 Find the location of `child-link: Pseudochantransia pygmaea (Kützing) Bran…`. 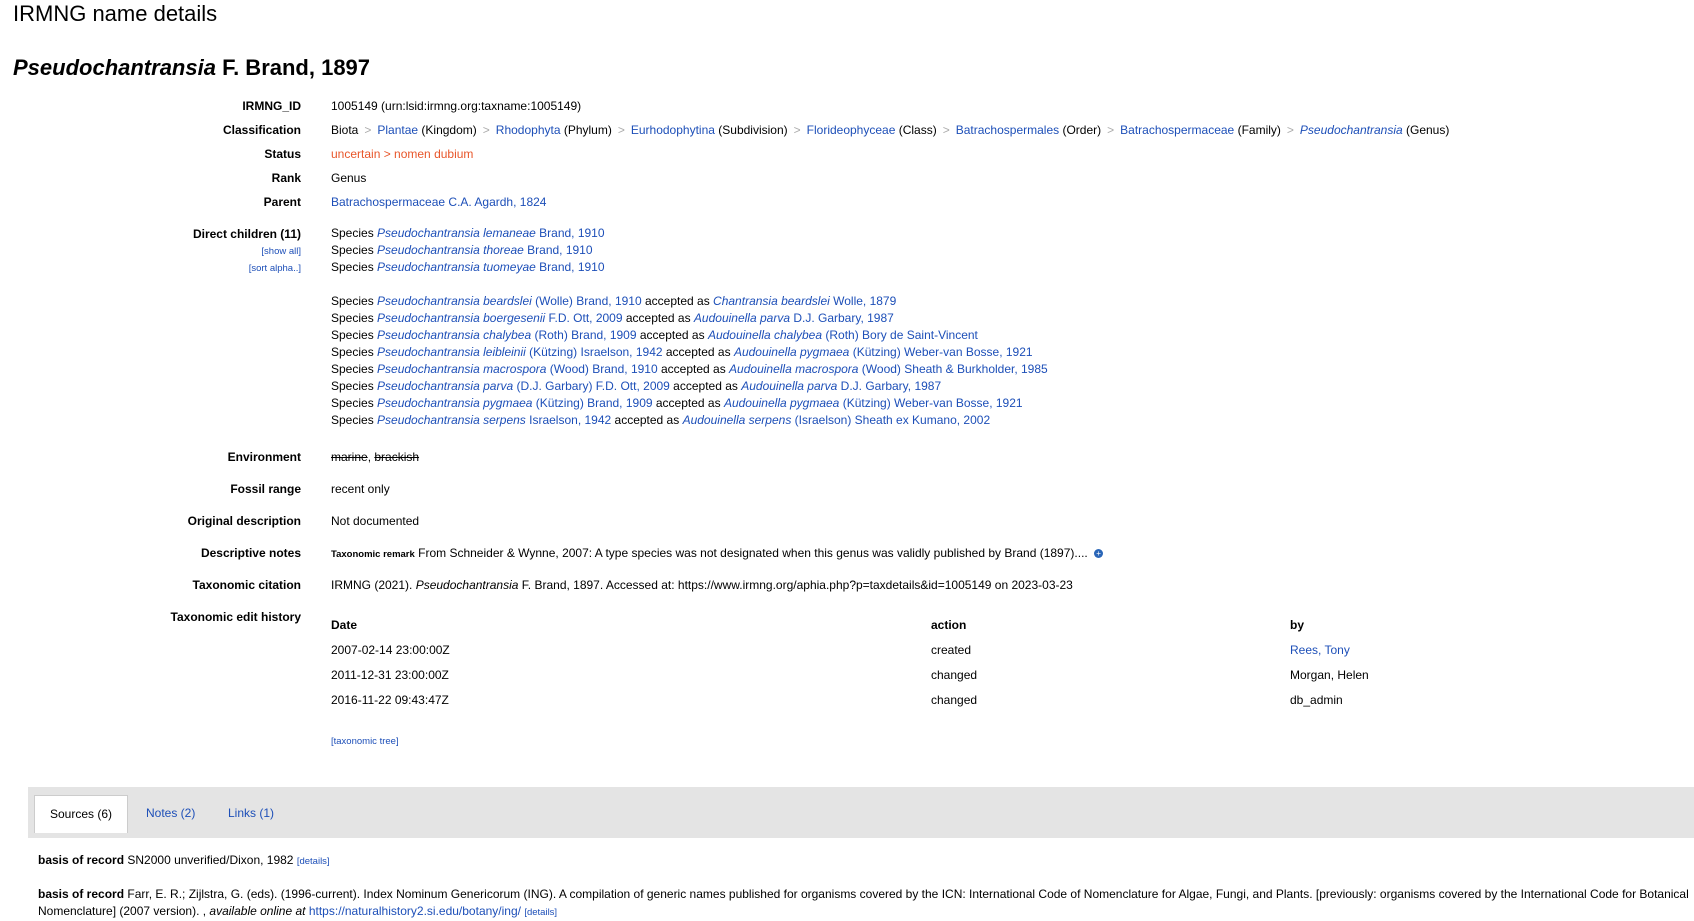

child-link: Pseudochantransia pygmaea (Kützing) Bran… is located at coordinates (515, 403).